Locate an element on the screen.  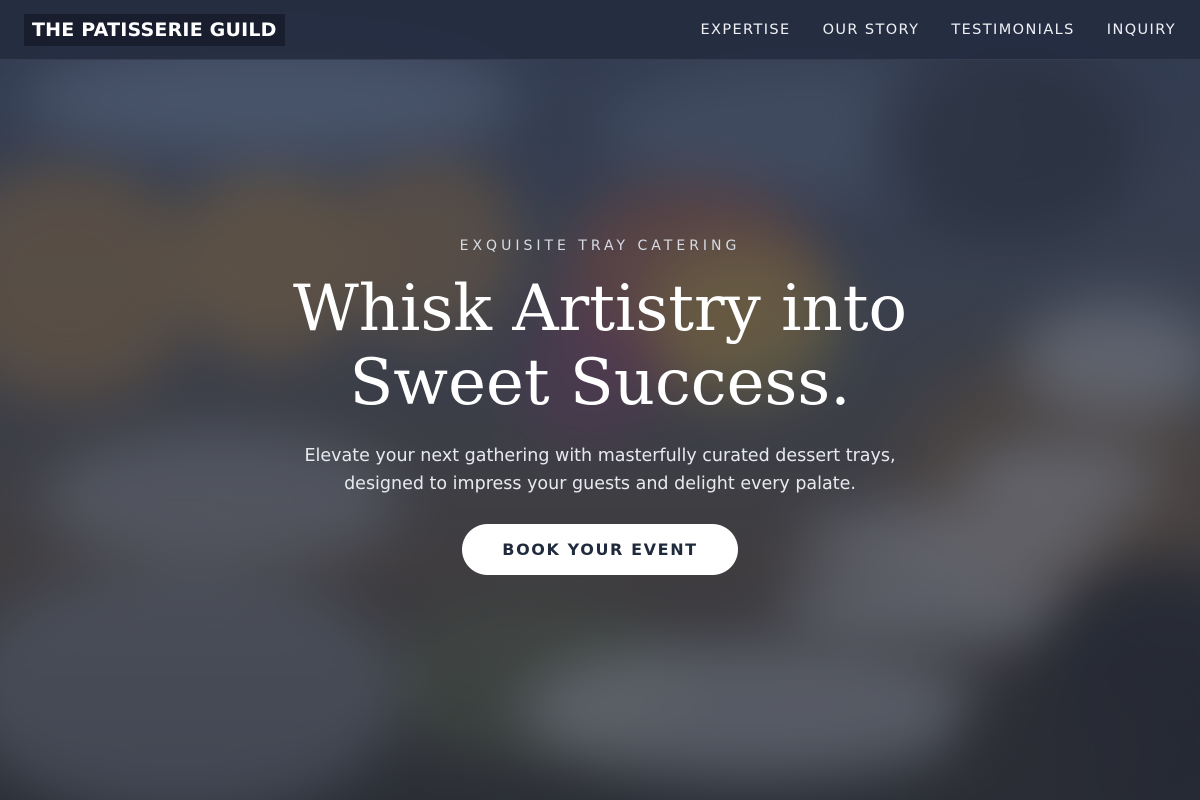
nav-link-expertise: EXPERTISE is located at coordinates (745, 30).